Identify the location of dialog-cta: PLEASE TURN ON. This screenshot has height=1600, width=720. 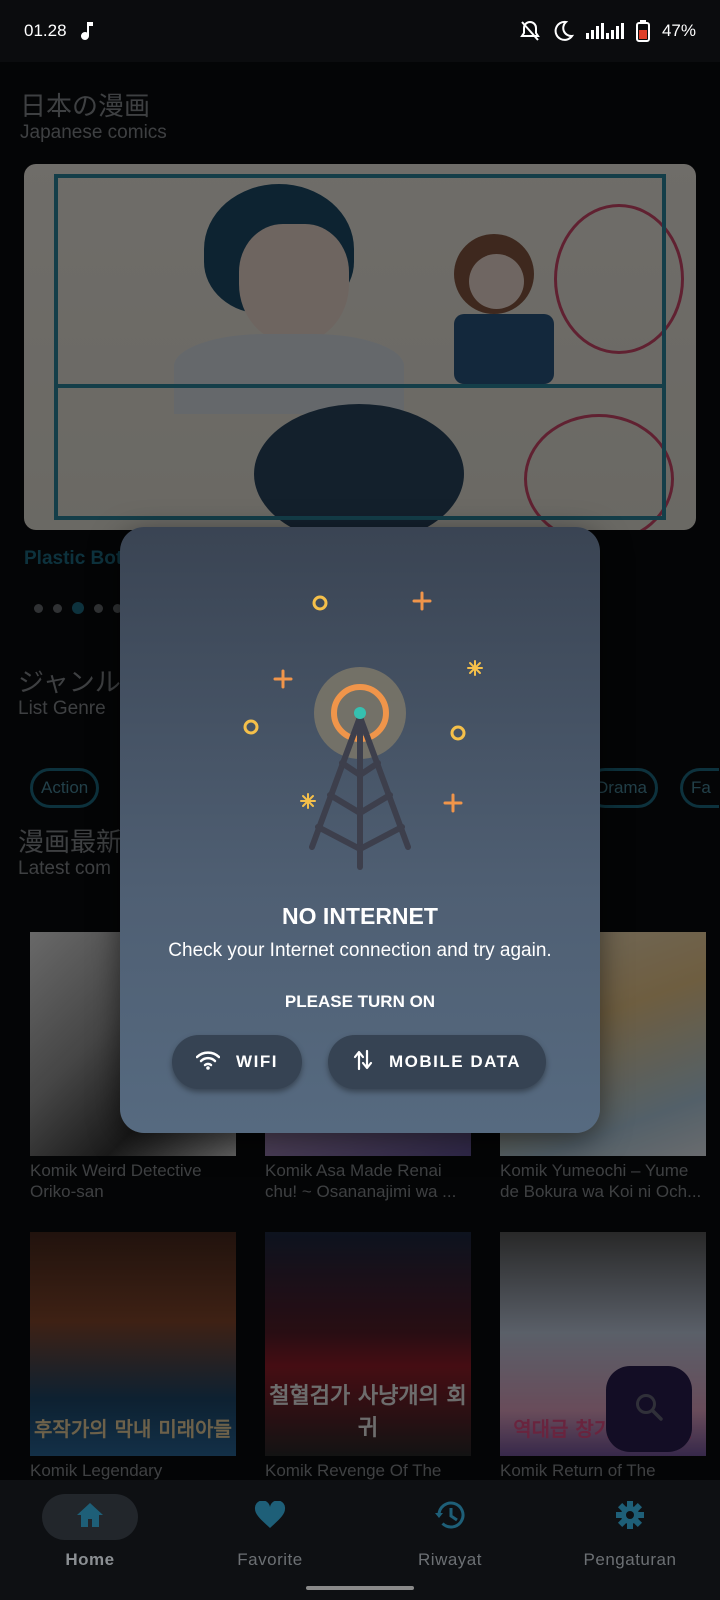
(360, 1001).